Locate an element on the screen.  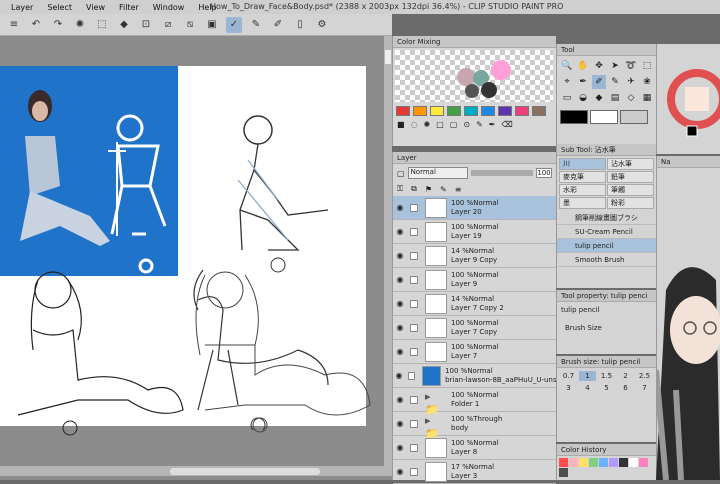
sub-tool-tab: 墨 is located at coordinates (582, 203).